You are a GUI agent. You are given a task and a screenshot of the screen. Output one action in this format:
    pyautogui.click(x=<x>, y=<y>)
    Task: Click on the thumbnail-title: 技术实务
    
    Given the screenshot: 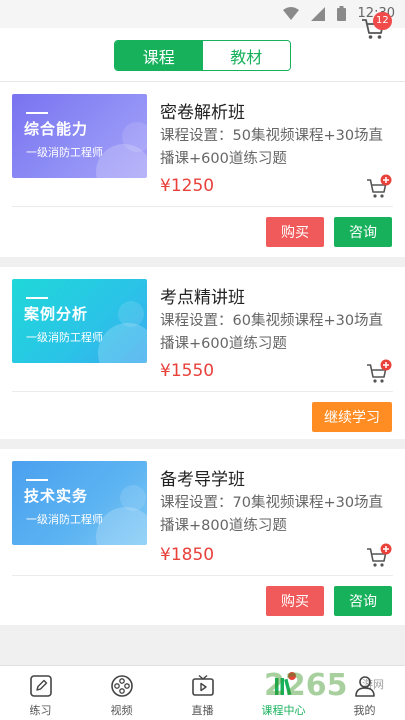 What is the action you would take?
    pyautogui.click(x=56, y=496)
    